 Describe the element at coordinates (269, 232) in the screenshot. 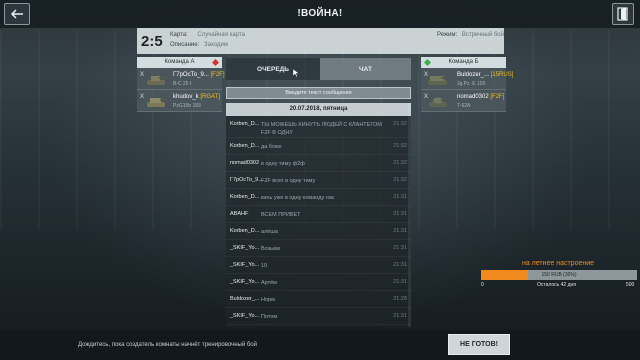

I see `chat-message-text: алёша` at that location.